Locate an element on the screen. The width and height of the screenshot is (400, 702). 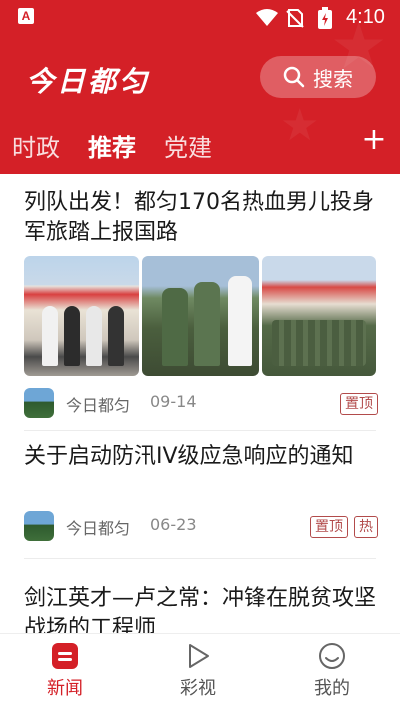
article-meta: 今日都匀 09-14 置顶 is located at coordinates (201, 403).